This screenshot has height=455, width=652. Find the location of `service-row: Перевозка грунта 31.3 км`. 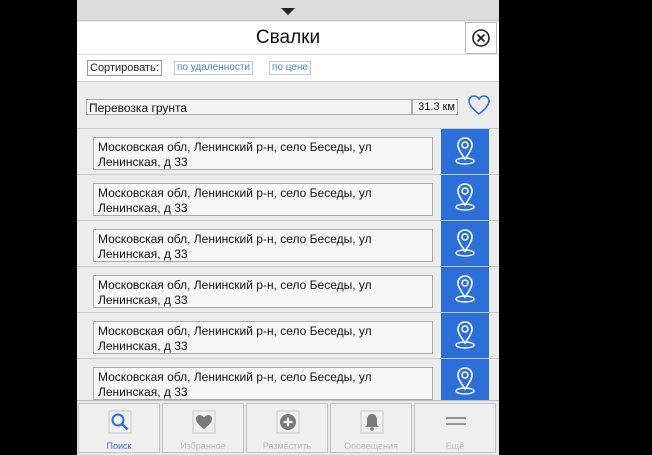

service-row: Перевозка грунта 31.3 км is located at coordinates (288, 106).